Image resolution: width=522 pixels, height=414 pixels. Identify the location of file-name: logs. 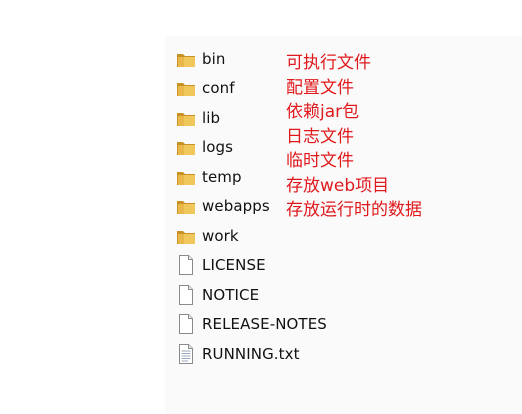
(218, 147).